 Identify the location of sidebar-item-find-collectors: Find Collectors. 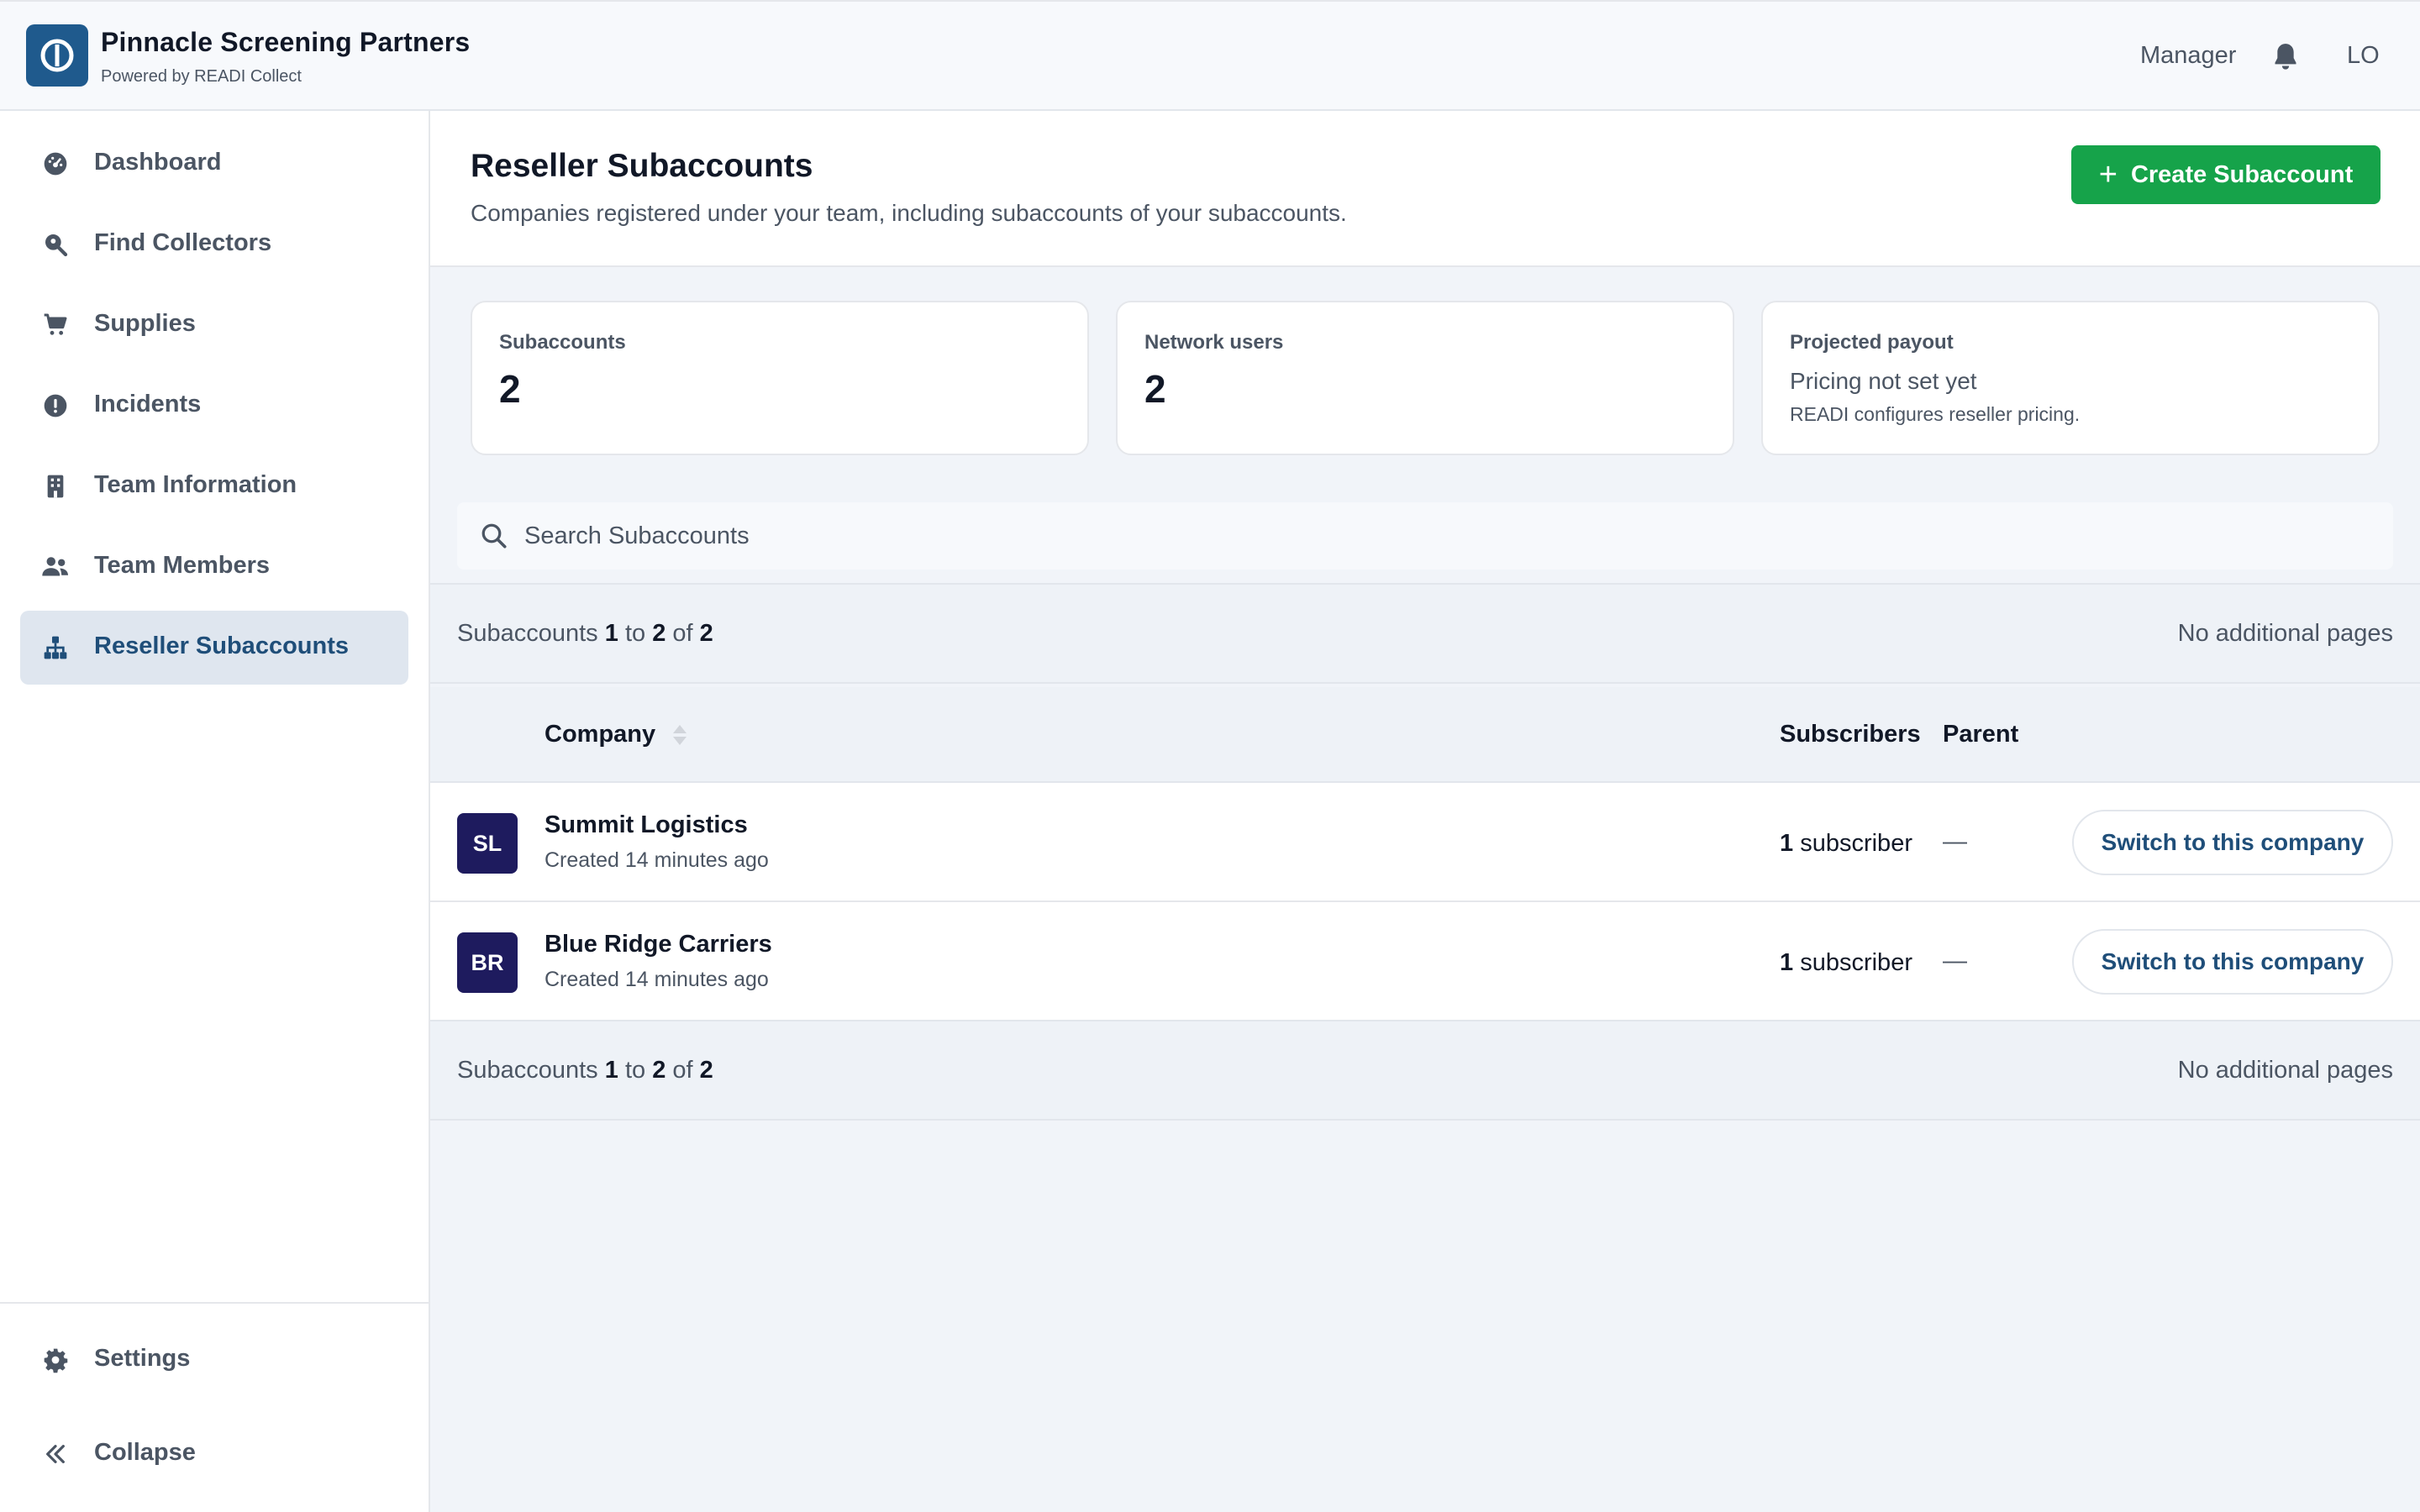
(214, 244).